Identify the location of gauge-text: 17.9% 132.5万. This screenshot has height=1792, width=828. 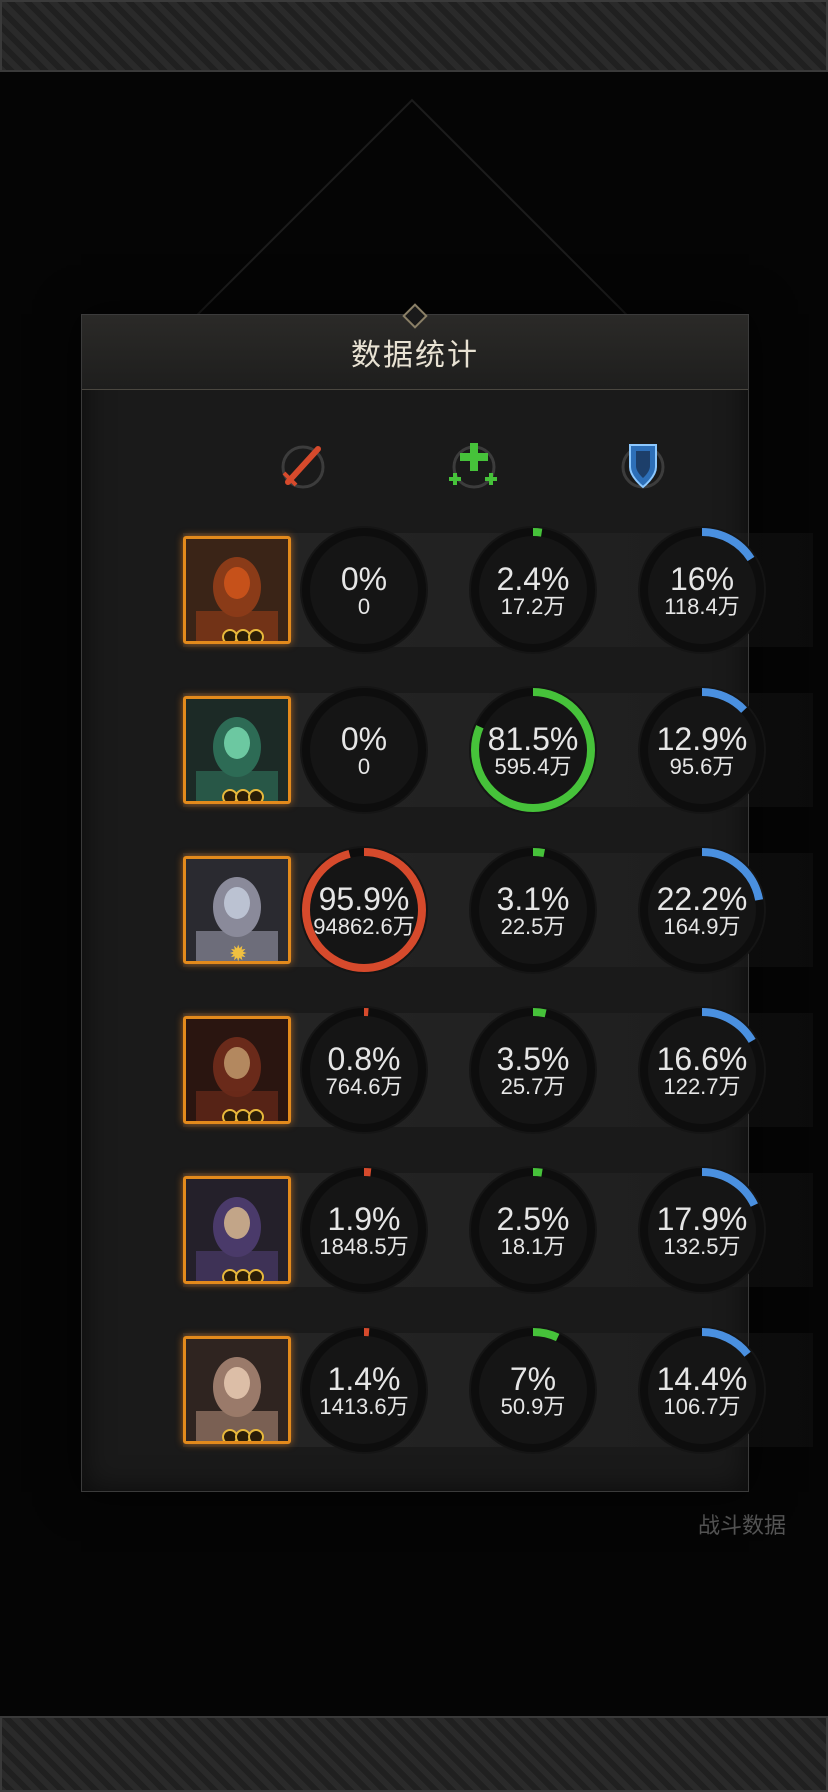
(702, 1230).